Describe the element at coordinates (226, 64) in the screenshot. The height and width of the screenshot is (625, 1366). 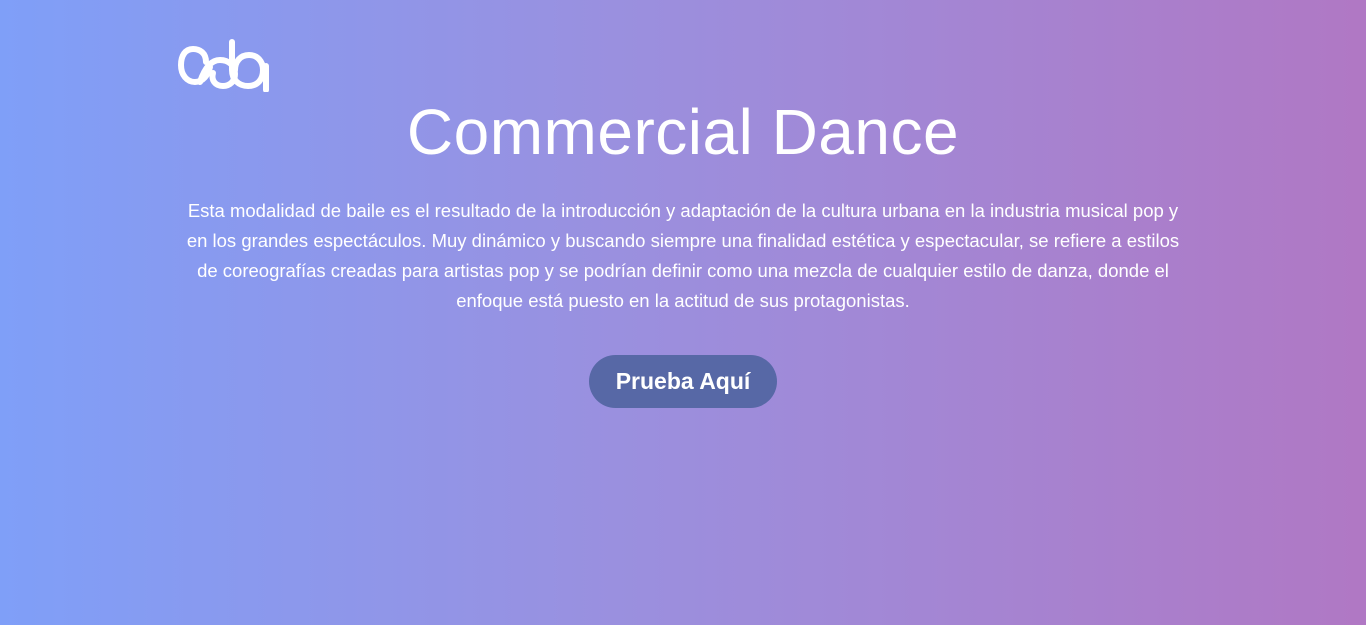
I see `brand-logo-icon` at that location.